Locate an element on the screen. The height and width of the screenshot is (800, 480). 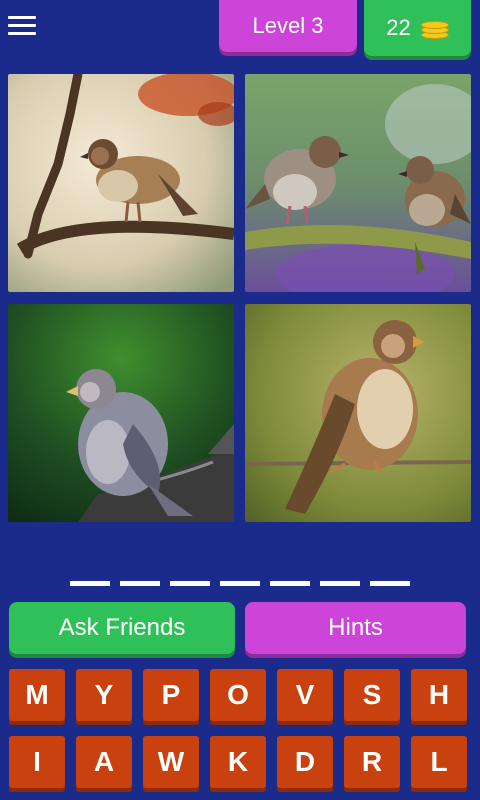
coin-counter: 22 is located at coordinates (417, 28).